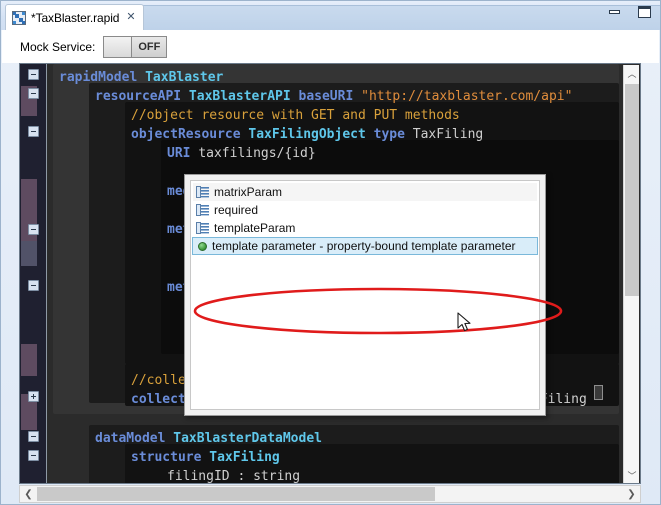 The width and height of the screenshot is (661, 505). What do you see at coordinates (184, 77) in the screenshot?
I see `code-token: TaxBlaster` at bounding box center [184, 77].